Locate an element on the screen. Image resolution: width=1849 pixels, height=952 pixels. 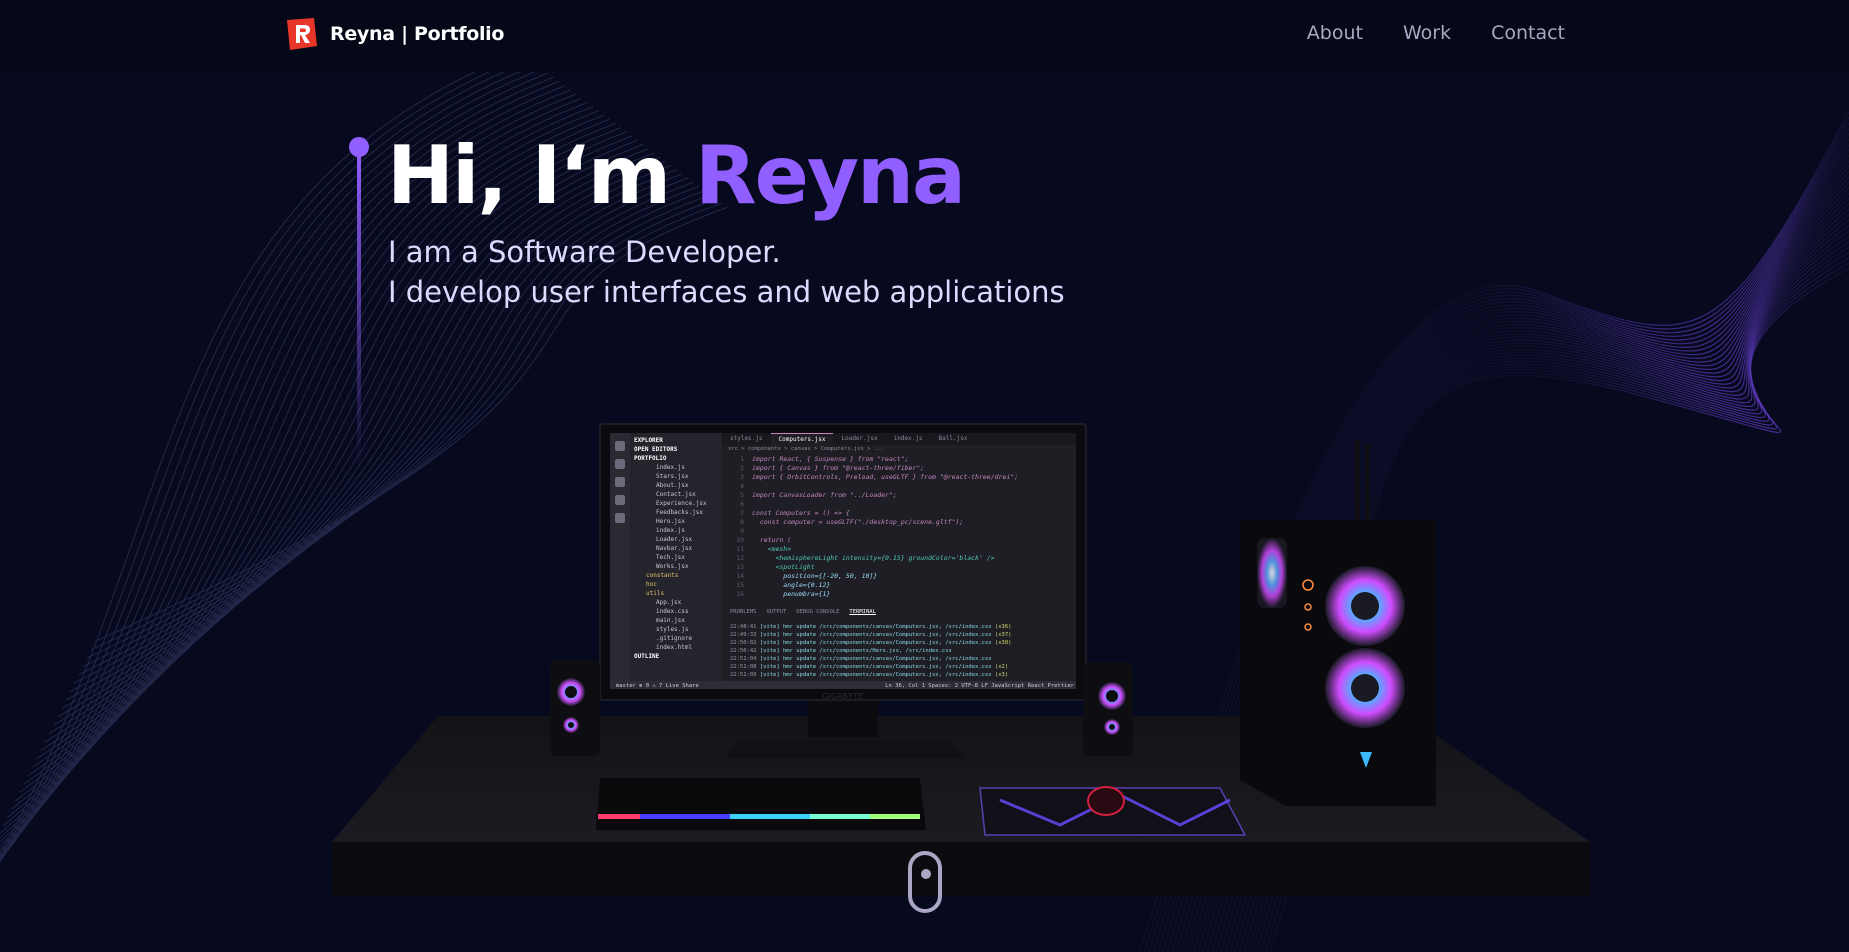
terminal-time: 22:50:42 is located at coordinates (745, 651).